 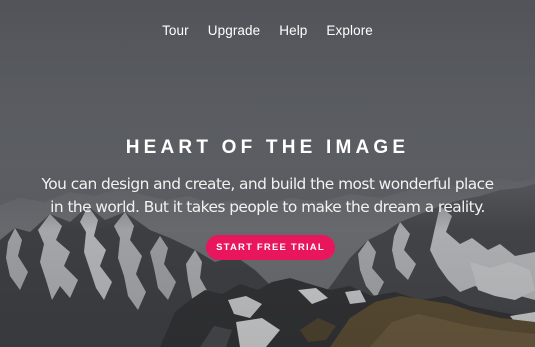 I want to click on nav-link-explore: Explore, so click(x=349, y=31).